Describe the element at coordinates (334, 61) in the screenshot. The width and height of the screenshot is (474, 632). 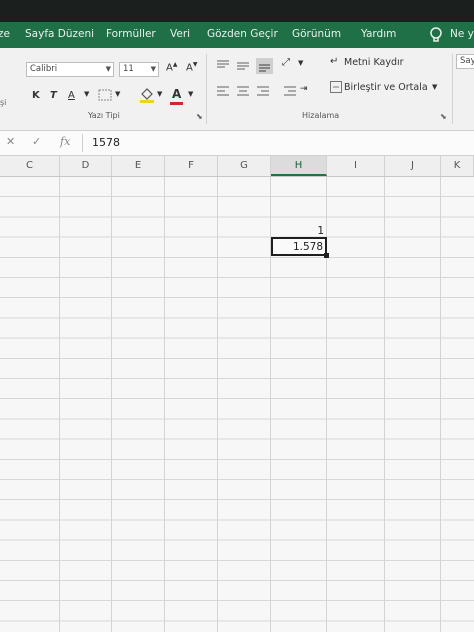
I see `wrap-text-icon: ↵` at that location.